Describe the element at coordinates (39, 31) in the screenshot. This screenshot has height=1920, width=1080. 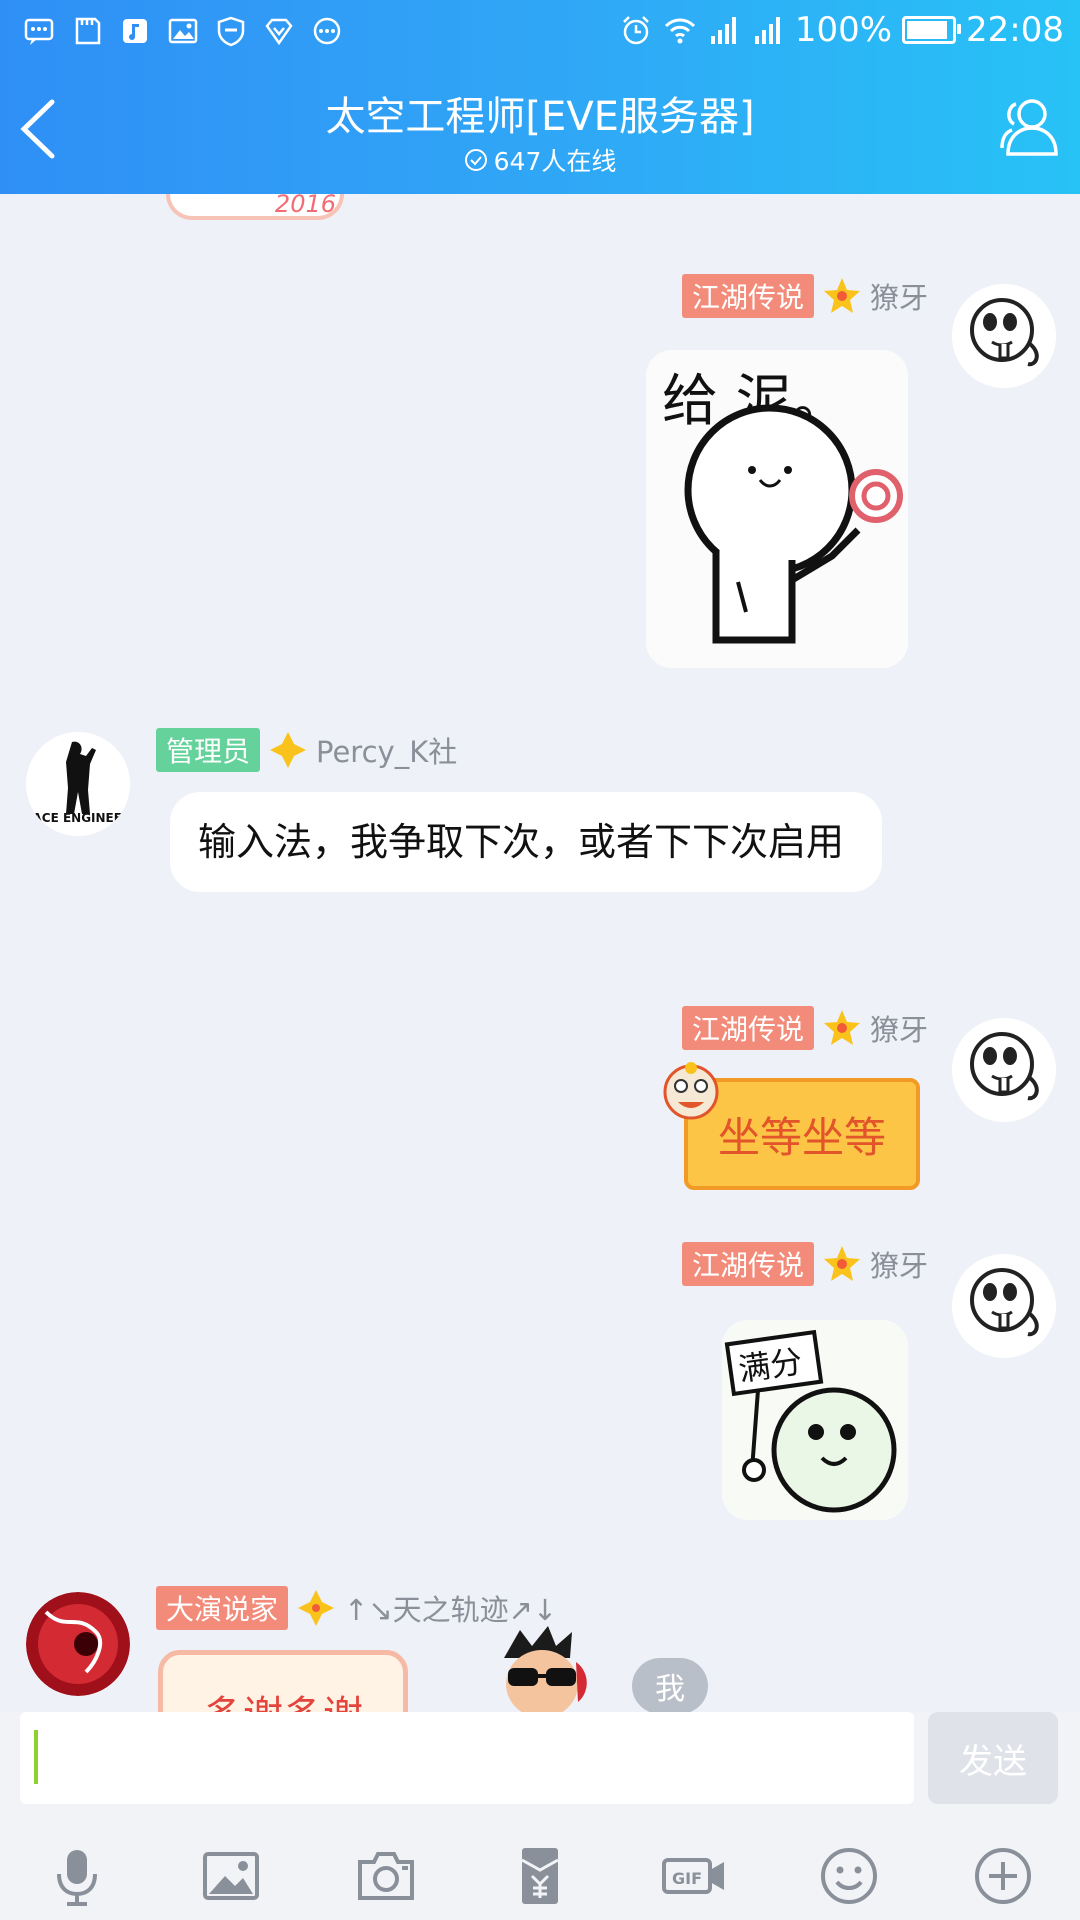
I see `message-notification-icon` at that location.